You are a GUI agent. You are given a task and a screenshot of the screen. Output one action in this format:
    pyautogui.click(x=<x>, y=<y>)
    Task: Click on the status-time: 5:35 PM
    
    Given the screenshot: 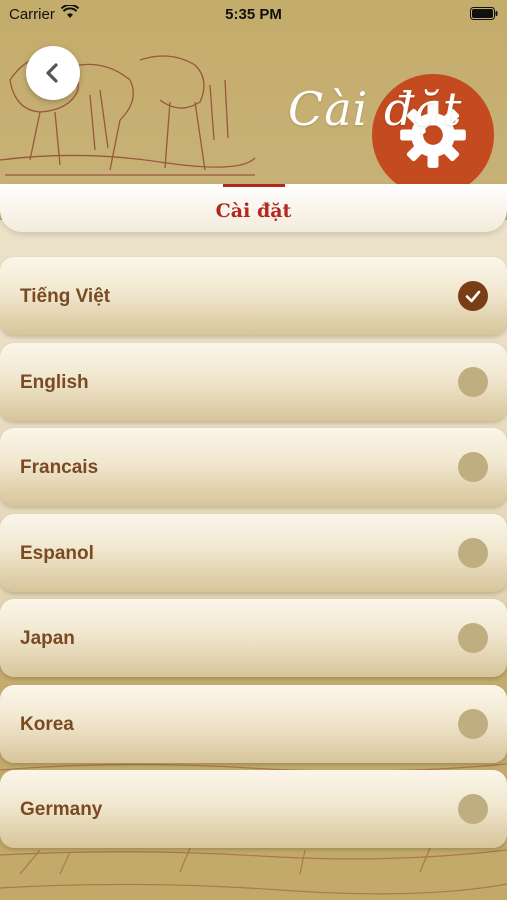 What is the action you would take?
    pyautogui.click(x=253, y=14)
    